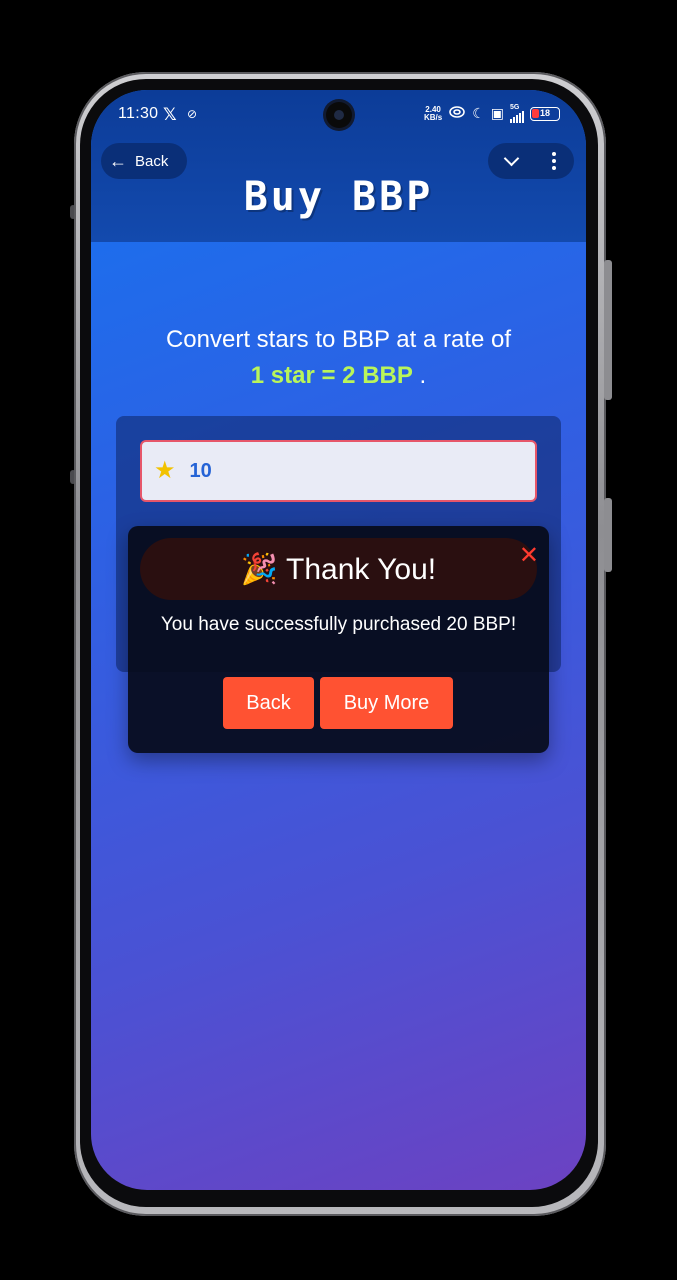  What do you see at coordinates (118, 161) in the screenshot?
I see `back-arrow-icon: ←` at bounding box center [118, 161].